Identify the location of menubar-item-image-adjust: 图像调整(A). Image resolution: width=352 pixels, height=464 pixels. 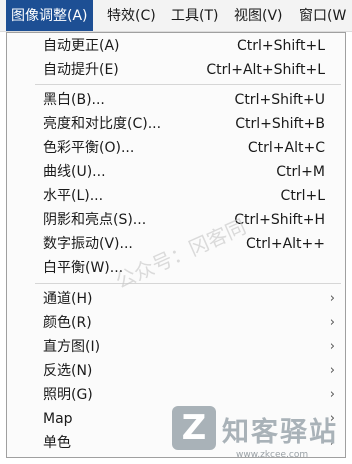
(49, 15).